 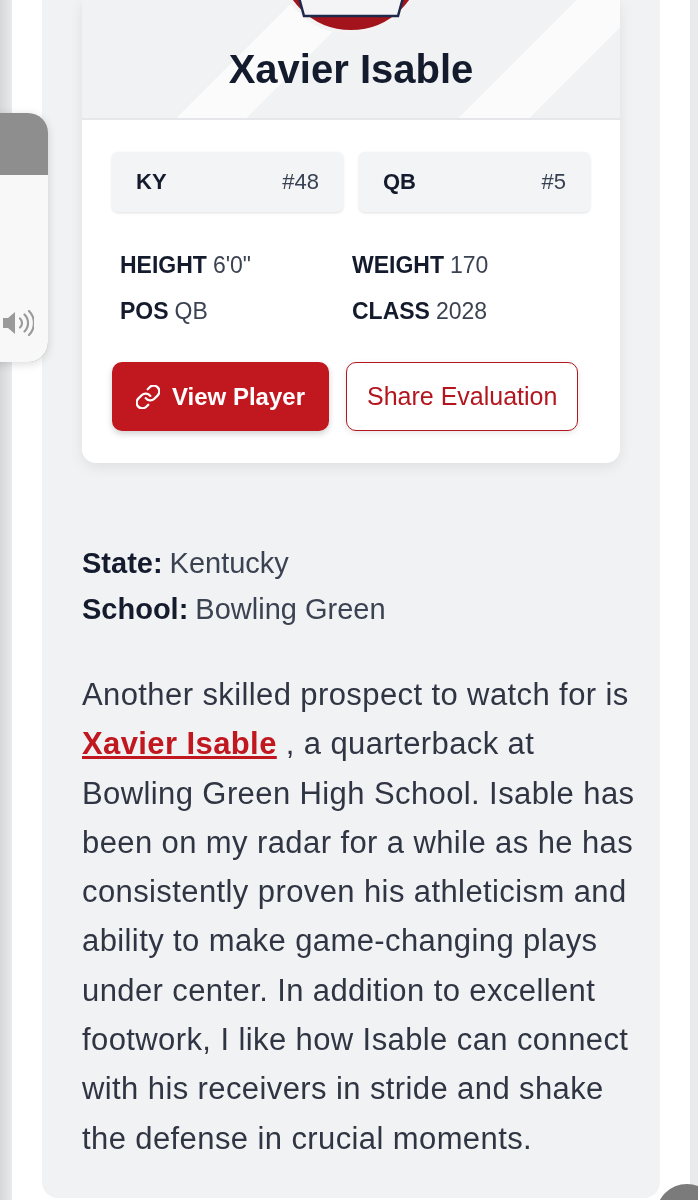 I want to click on stat-value: 170, so click(x=469, y=265).